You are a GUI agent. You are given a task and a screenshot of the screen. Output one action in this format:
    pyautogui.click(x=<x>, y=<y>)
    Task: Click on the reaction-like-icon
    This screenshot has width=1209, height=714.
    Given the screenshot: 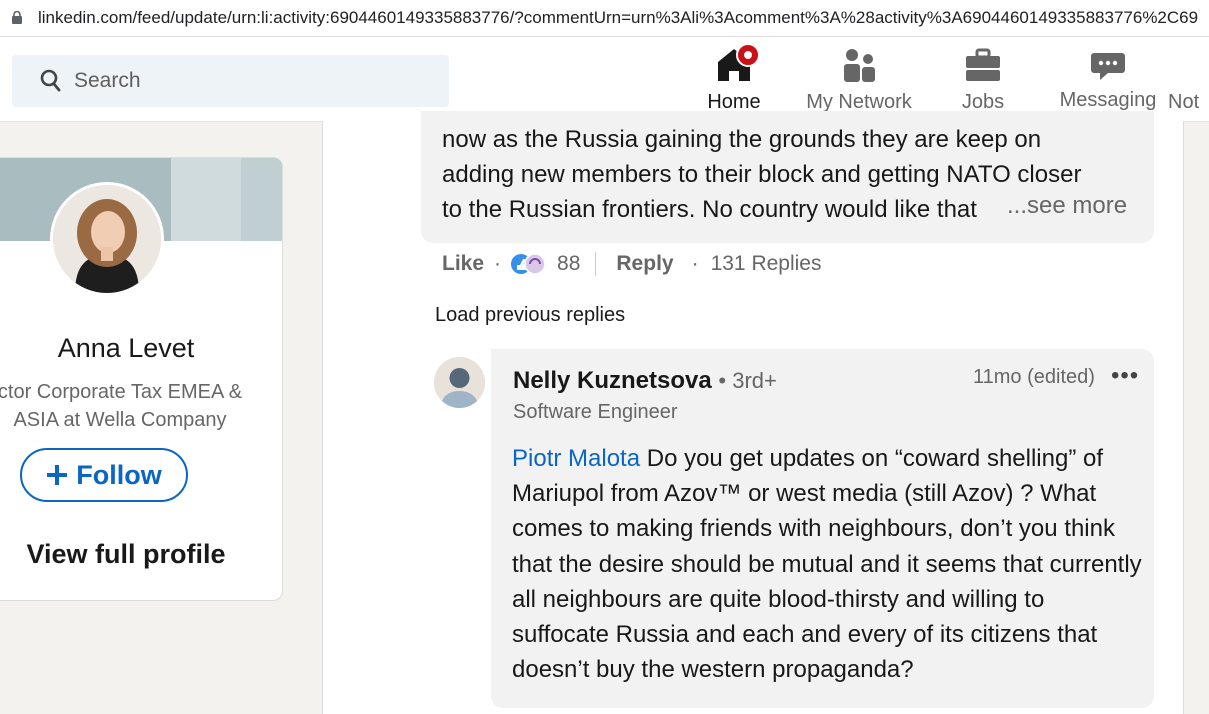 What is the action you would take?
    pyautogui.click(x=528, y=264)
    